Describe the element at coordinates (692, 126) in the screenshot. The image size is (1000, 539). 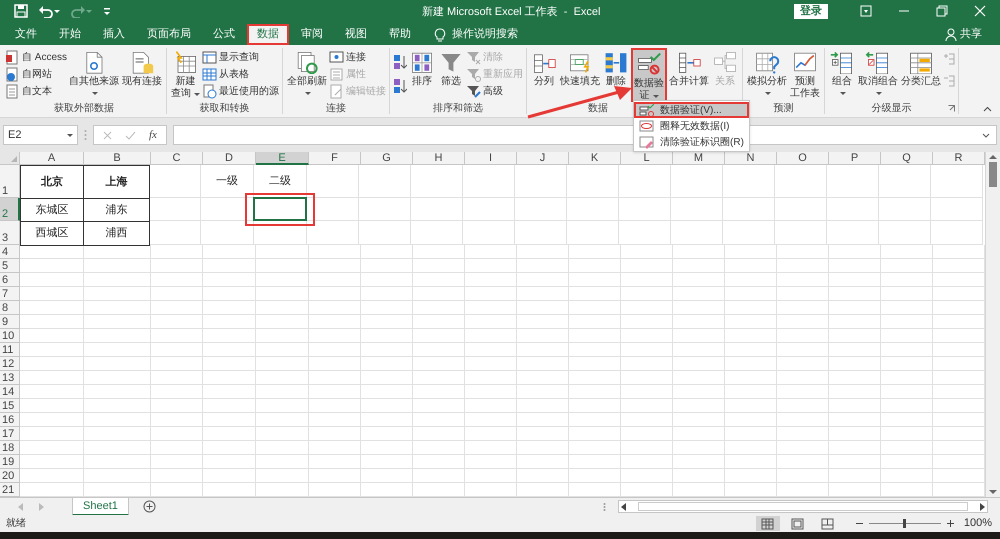
I see `menu-item: 圈释无效数据(I)` at that location.